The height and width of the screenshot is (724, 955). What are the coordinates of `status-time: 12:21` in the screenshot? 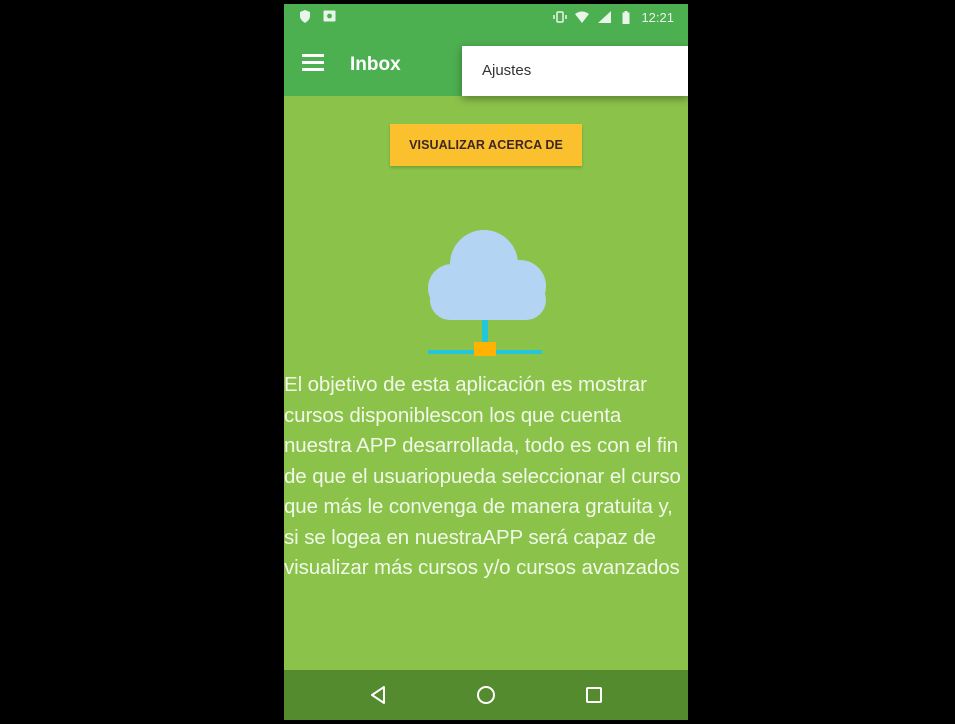 It's located at (657, 17).